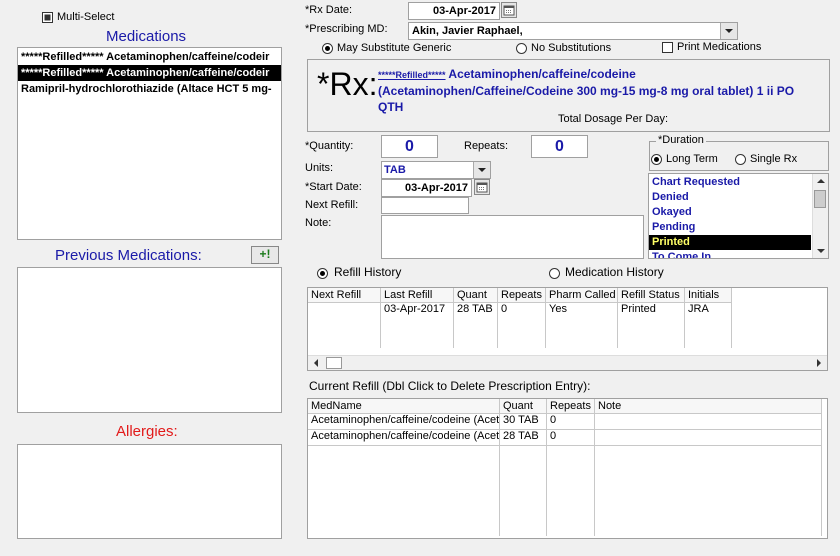 This screenshot has width=840, height=556. What do you see at coordinates (573, 31) in the screenshot?
I see `prescribing-md-select: Akin, Javier Raphael,` at bounding box center [573, 31].